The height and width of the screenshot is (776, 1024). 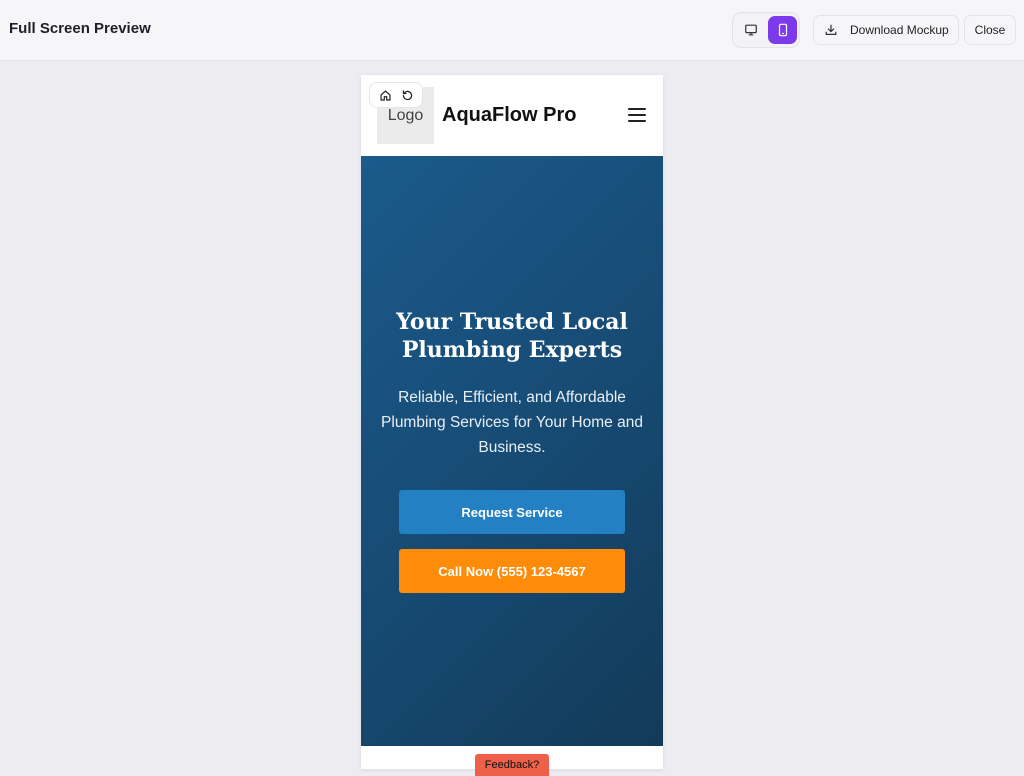 I want to click on brand-name: AquaFlow Pro, so click(x=509, y=115).